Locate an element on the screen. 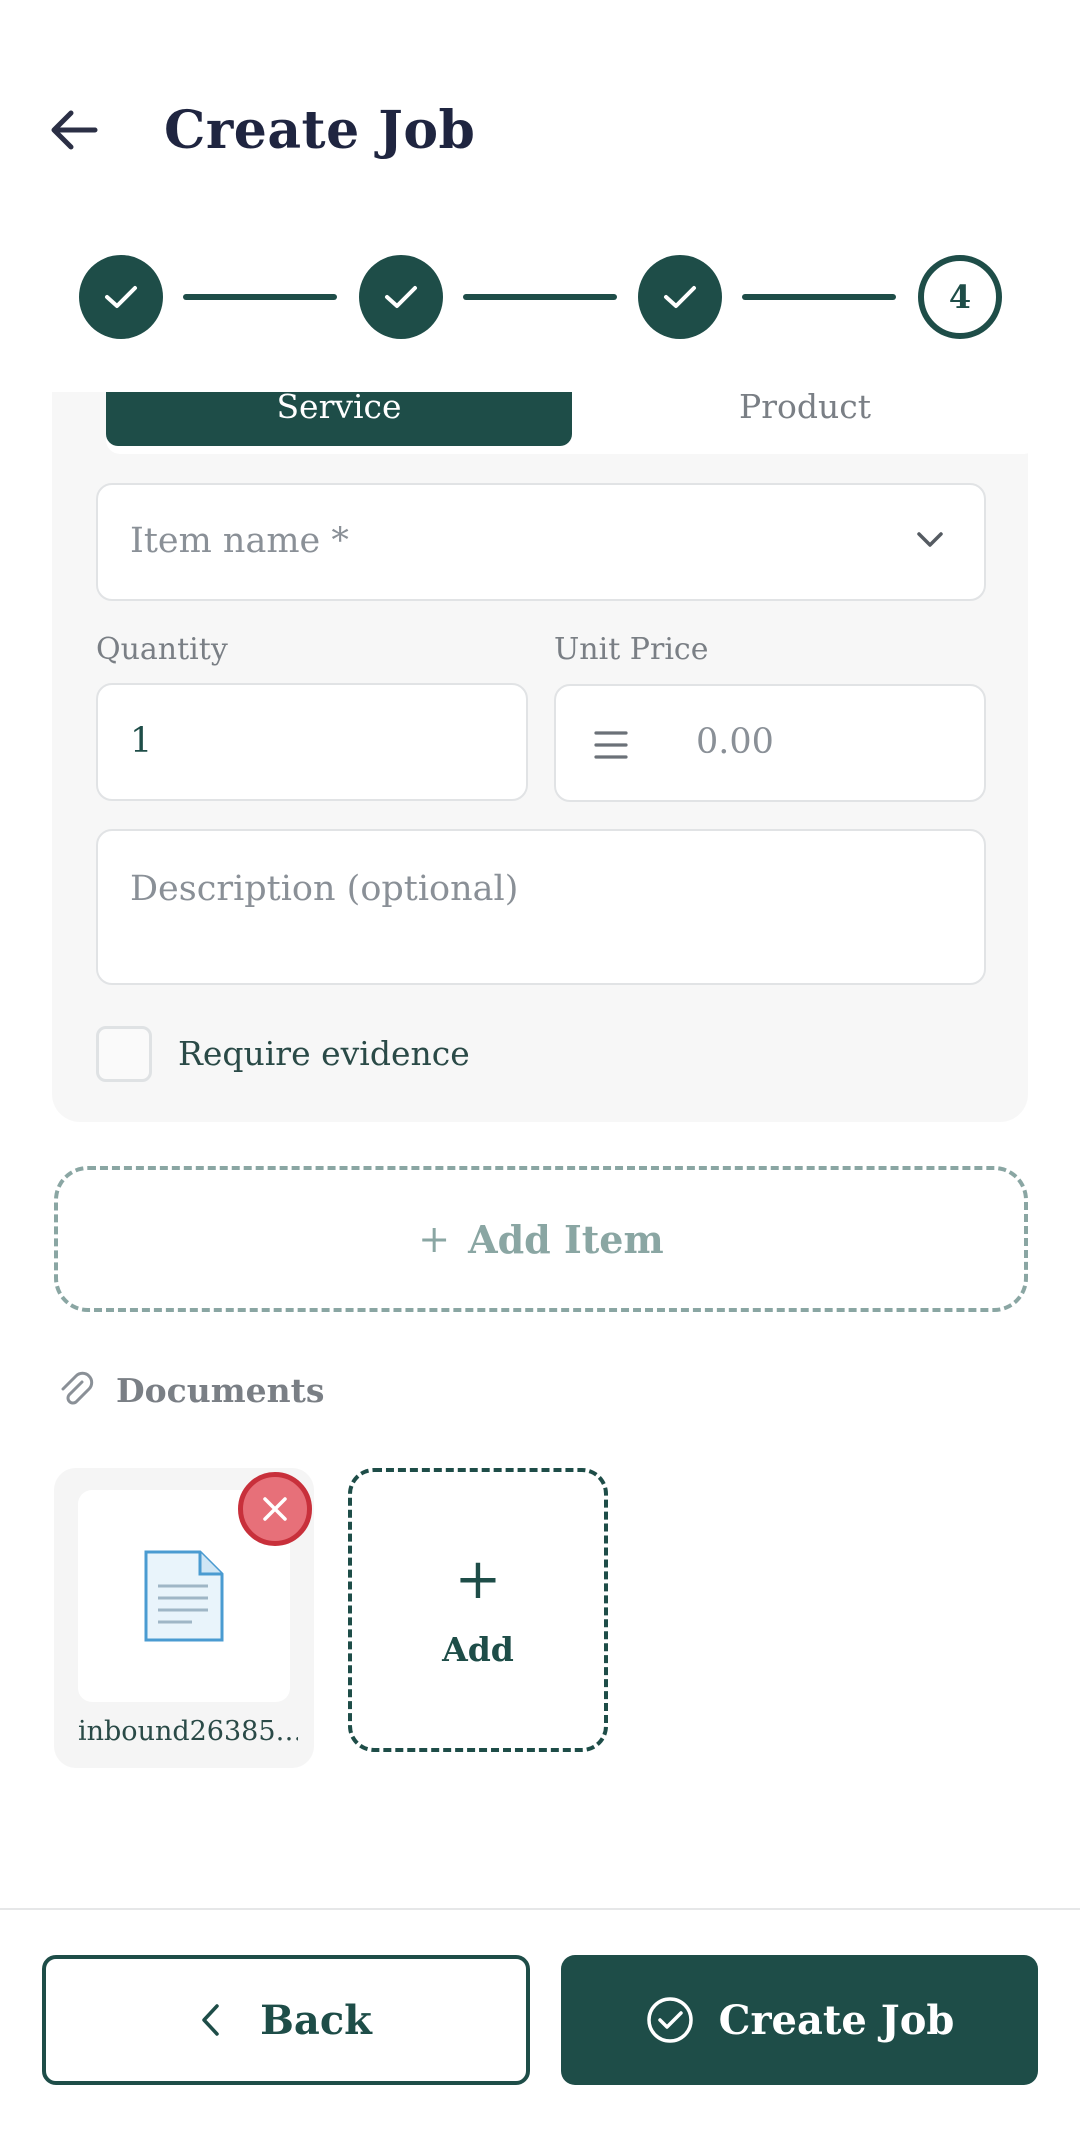 The image size is (1080, 2141). product-tab: Product is located at coordinates (805, 416).